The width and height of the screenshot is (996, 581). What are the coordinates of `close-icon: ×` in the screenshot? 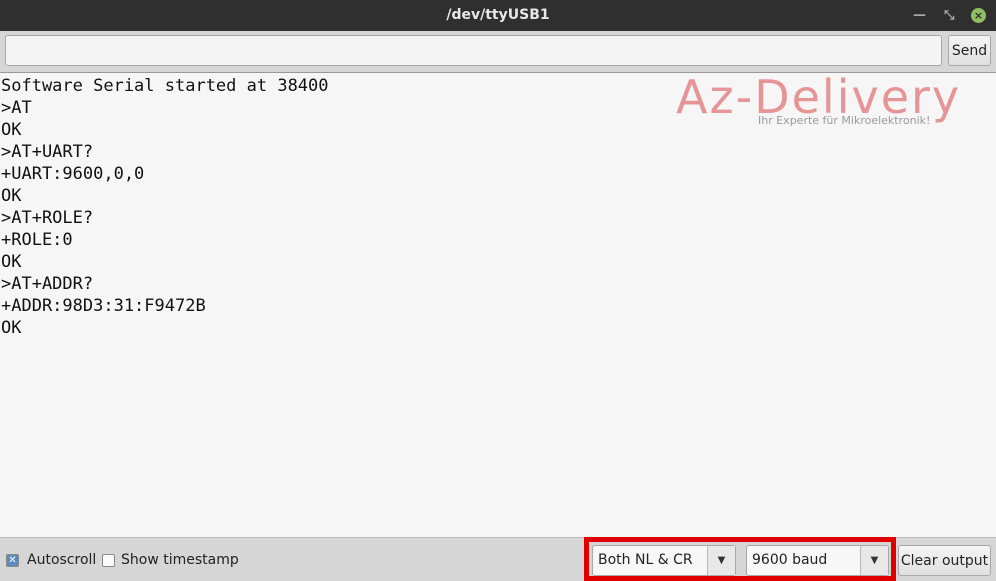 It's located at (978, 15).